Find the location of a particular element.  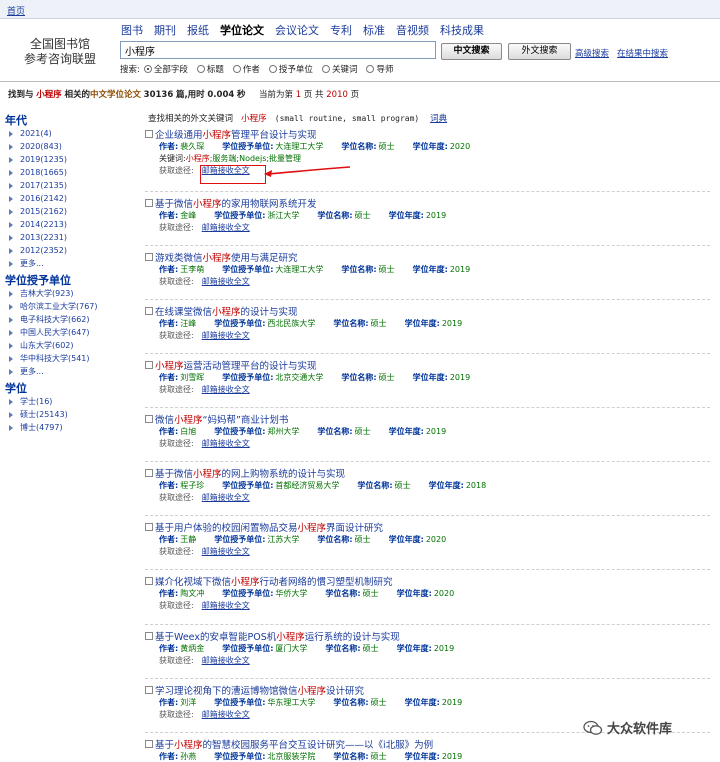

facet-item: 2016(2142) is located at coordinates (73, 198).